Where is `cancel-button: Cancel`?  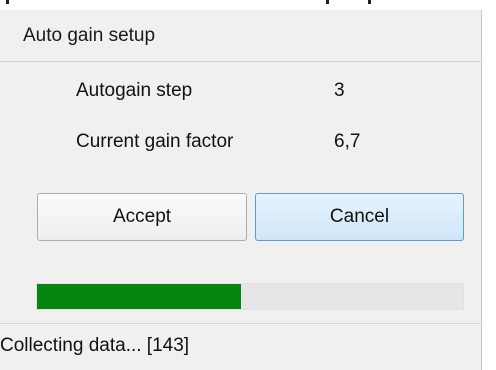 cancel-button: Cancel is located at coordinates (359, 217).